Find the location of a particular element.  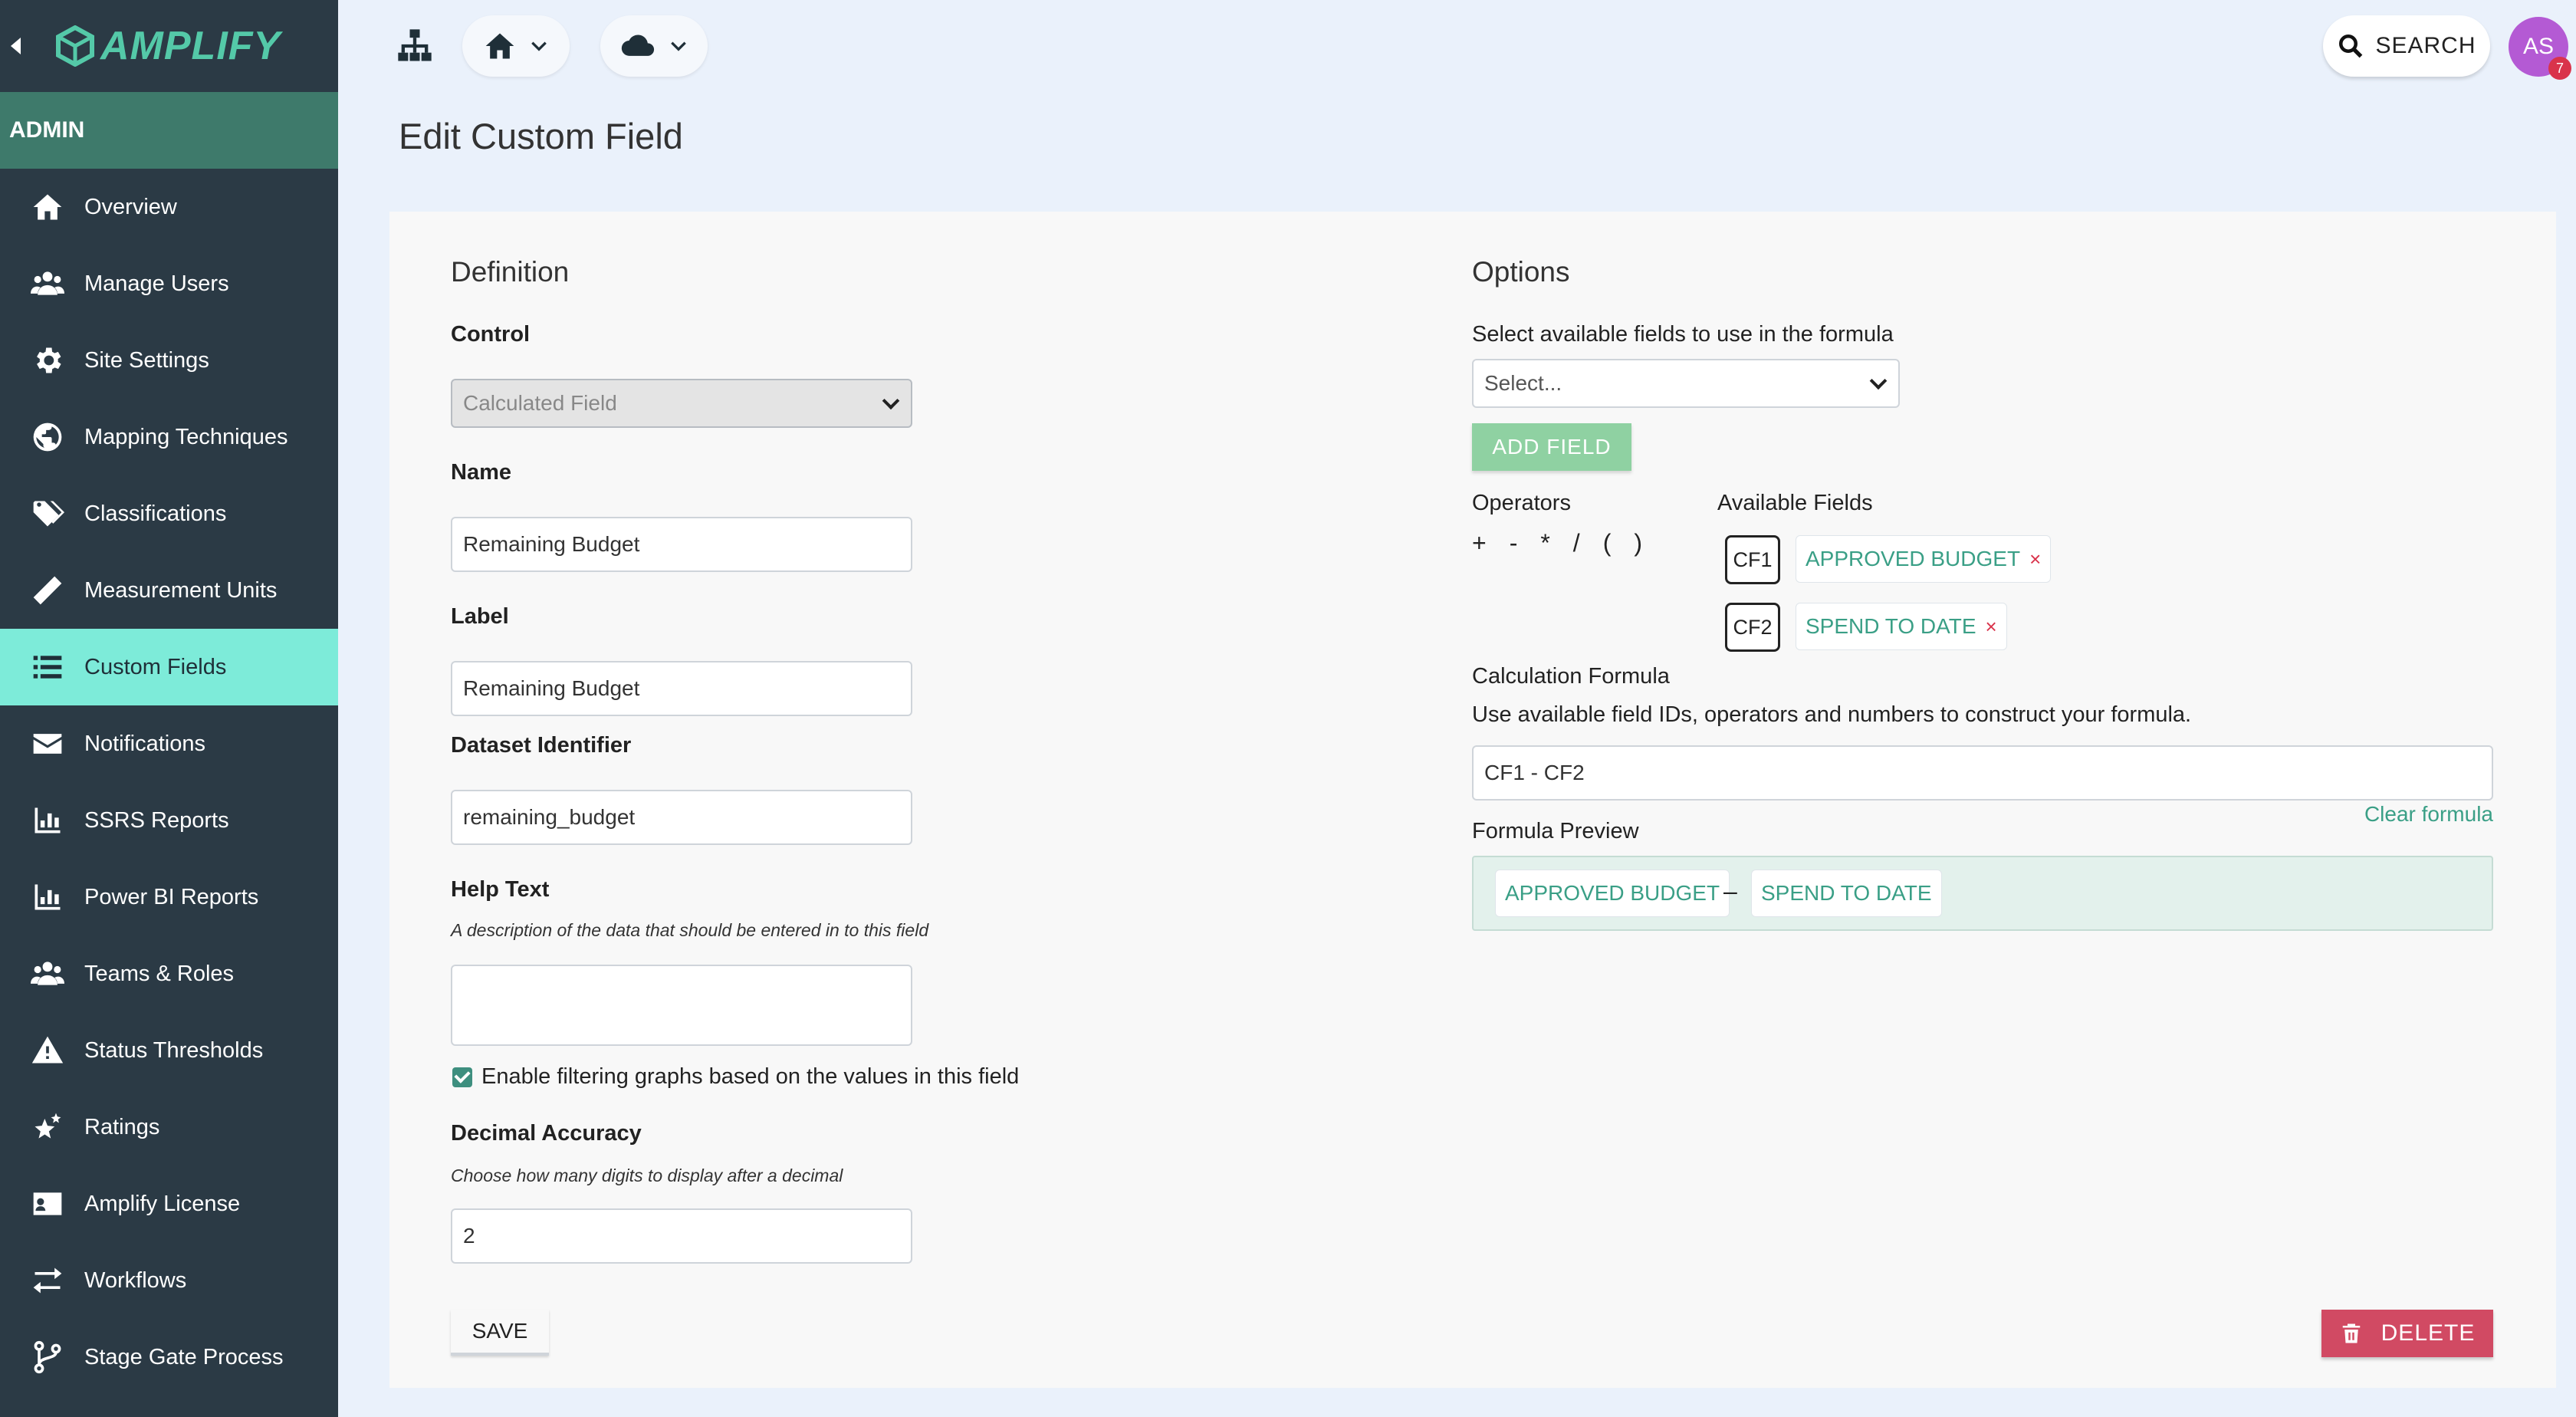

cloud-dropdown is located at coordinates (654, 46).